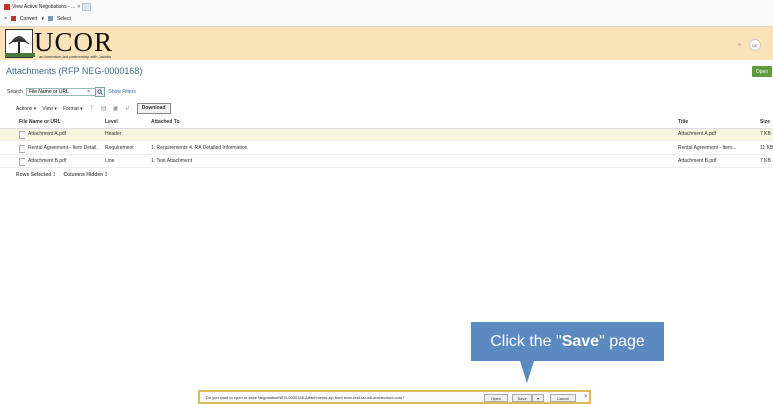  Describe the element at coordinates (42, 19) in the screenshot. I see `chevron-down-icon: ▾` at that location.